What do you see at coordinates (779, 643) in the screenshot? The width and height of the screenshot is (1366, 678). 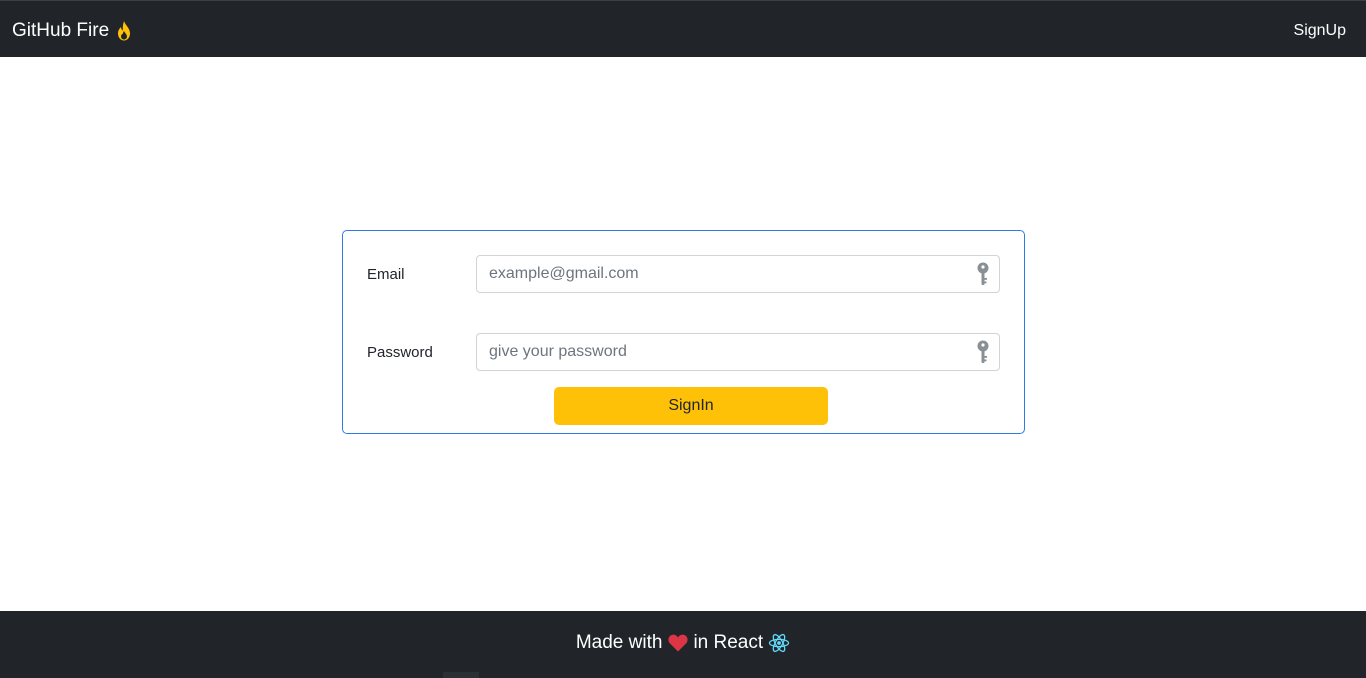 I see `react-icon` at bounding box center [779, 643].